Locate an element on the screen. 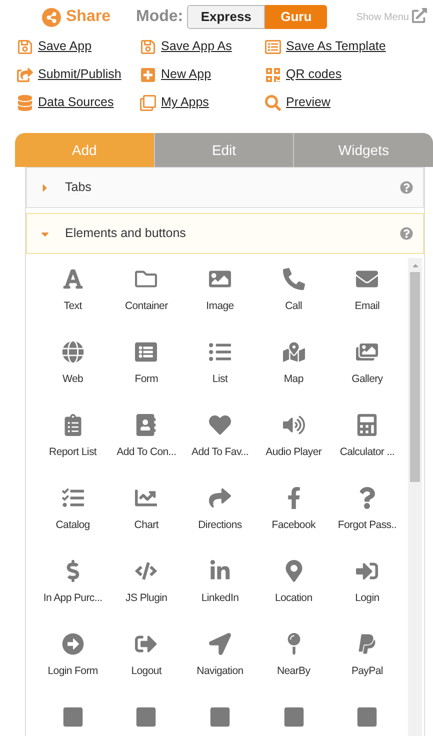  action-link: Save App As is located at coordinates (196, 46).